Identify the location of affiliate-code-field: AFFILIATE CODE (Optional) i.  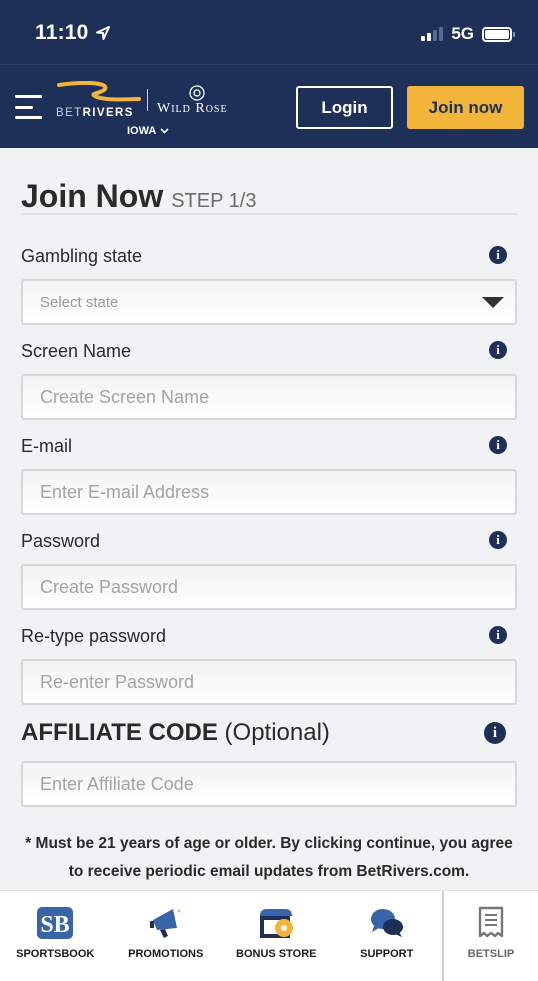
(269, 762).